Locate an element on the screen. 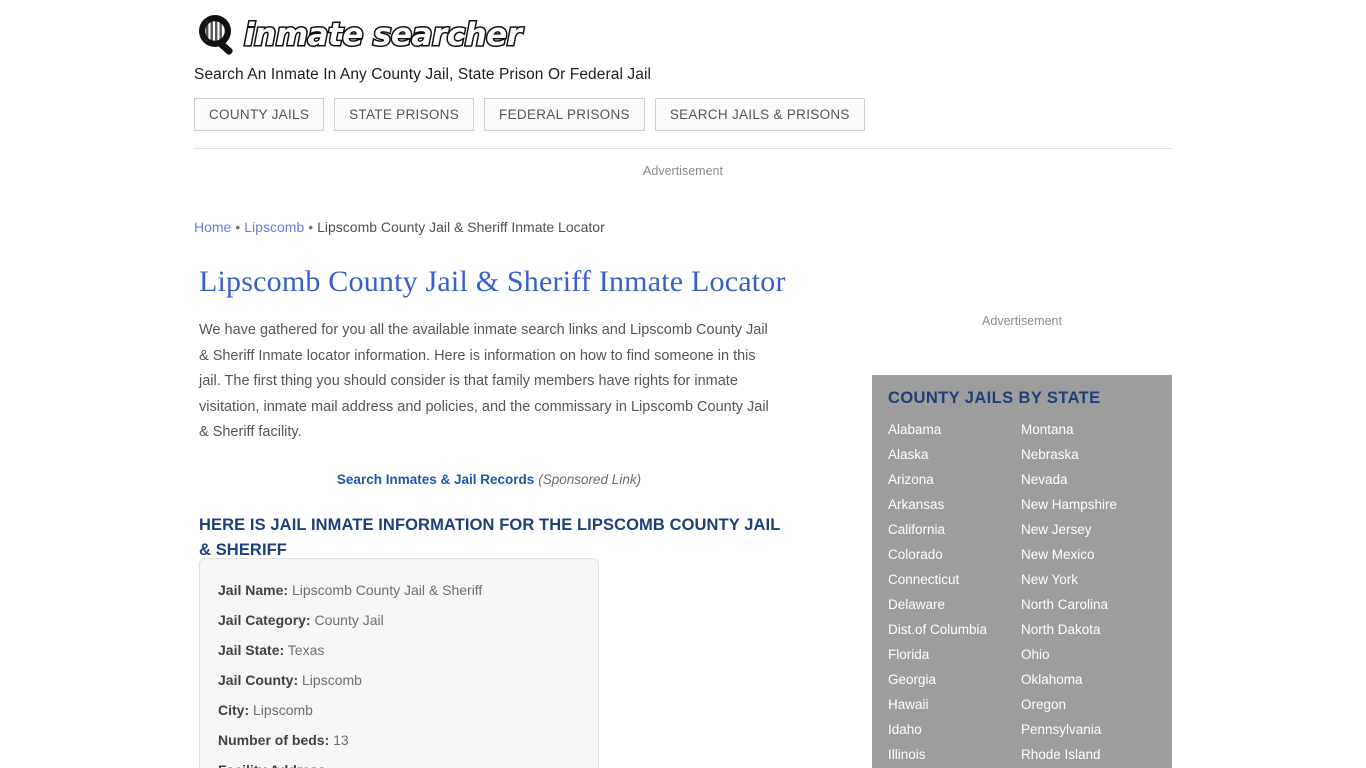  state-link-pennsylvania: Pennsylvania is located at coordinates (1088, 729).